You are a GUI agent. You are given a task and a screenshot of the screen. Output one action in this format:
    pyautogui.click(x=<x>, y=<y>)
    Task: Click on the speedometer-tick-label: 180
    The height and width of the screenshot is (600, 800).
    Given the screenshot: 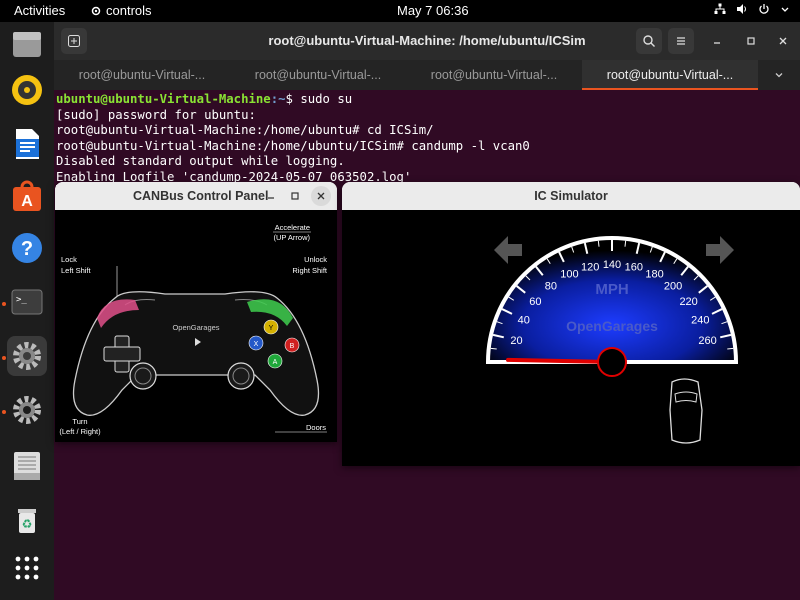 What is the action you would take?
    pyautogui.click(x=654, y=275)
    